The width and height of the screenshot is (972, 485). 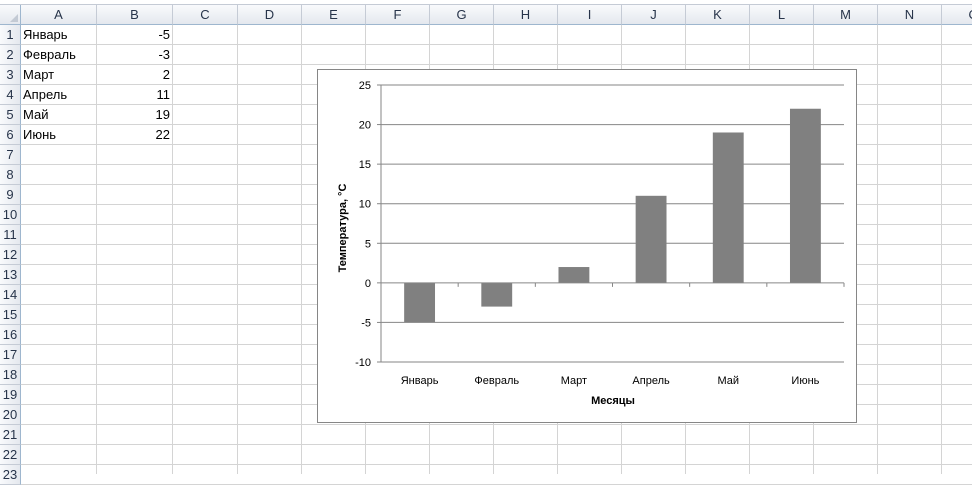 What do you see at coordinates (59, 55) in the screenshot?
I see `cell-a2: Февраль` at bounding box center [59, 55].